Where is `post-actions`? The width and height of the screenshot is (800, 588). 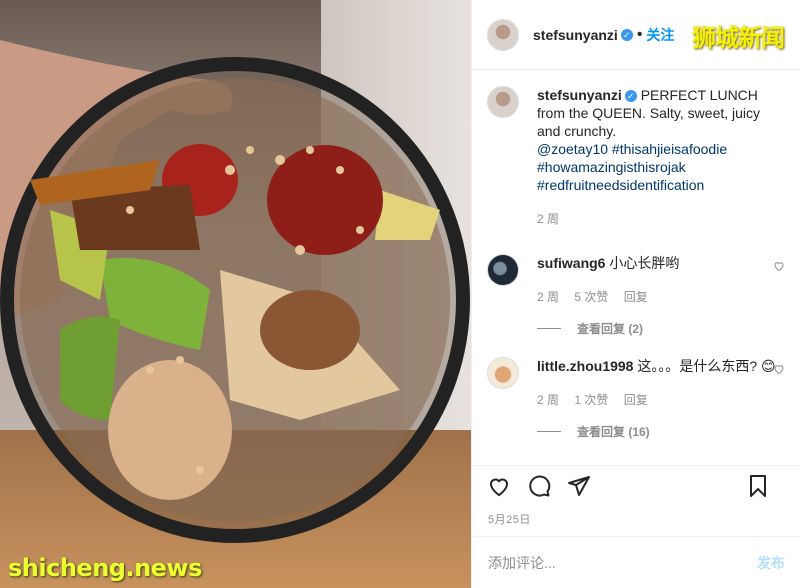 post-actions is located at coordinates (636, 486).